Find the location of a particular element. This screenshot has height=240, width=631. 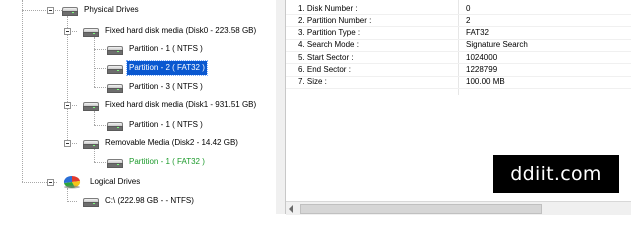

property-row: 2. Partition Number : 2 is located at coordinates (458, 20).